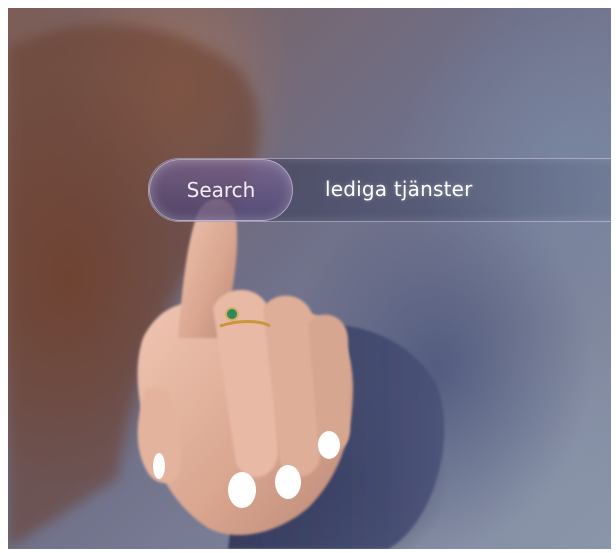  I want to click on search-button: Search, so click(221, 190).